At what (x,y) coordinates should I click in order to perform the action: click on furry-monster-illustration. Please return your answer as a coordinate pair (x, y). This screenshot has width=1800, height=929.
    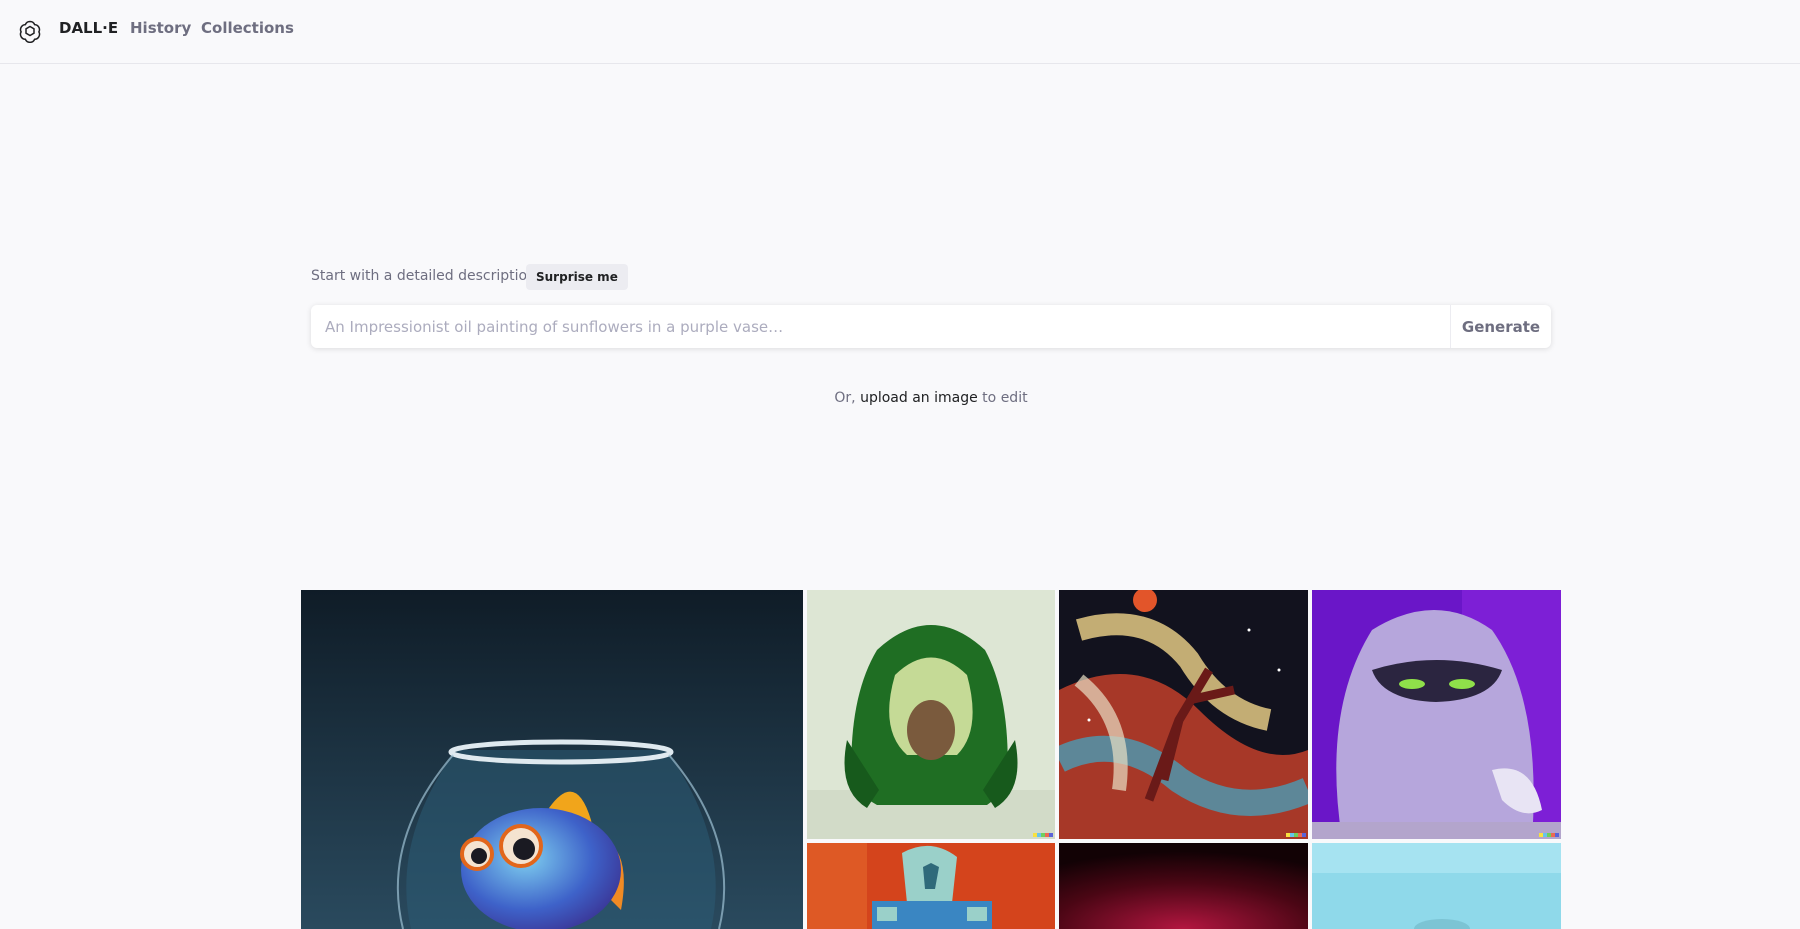
    Looking at the image, I should click on (1436, 714).